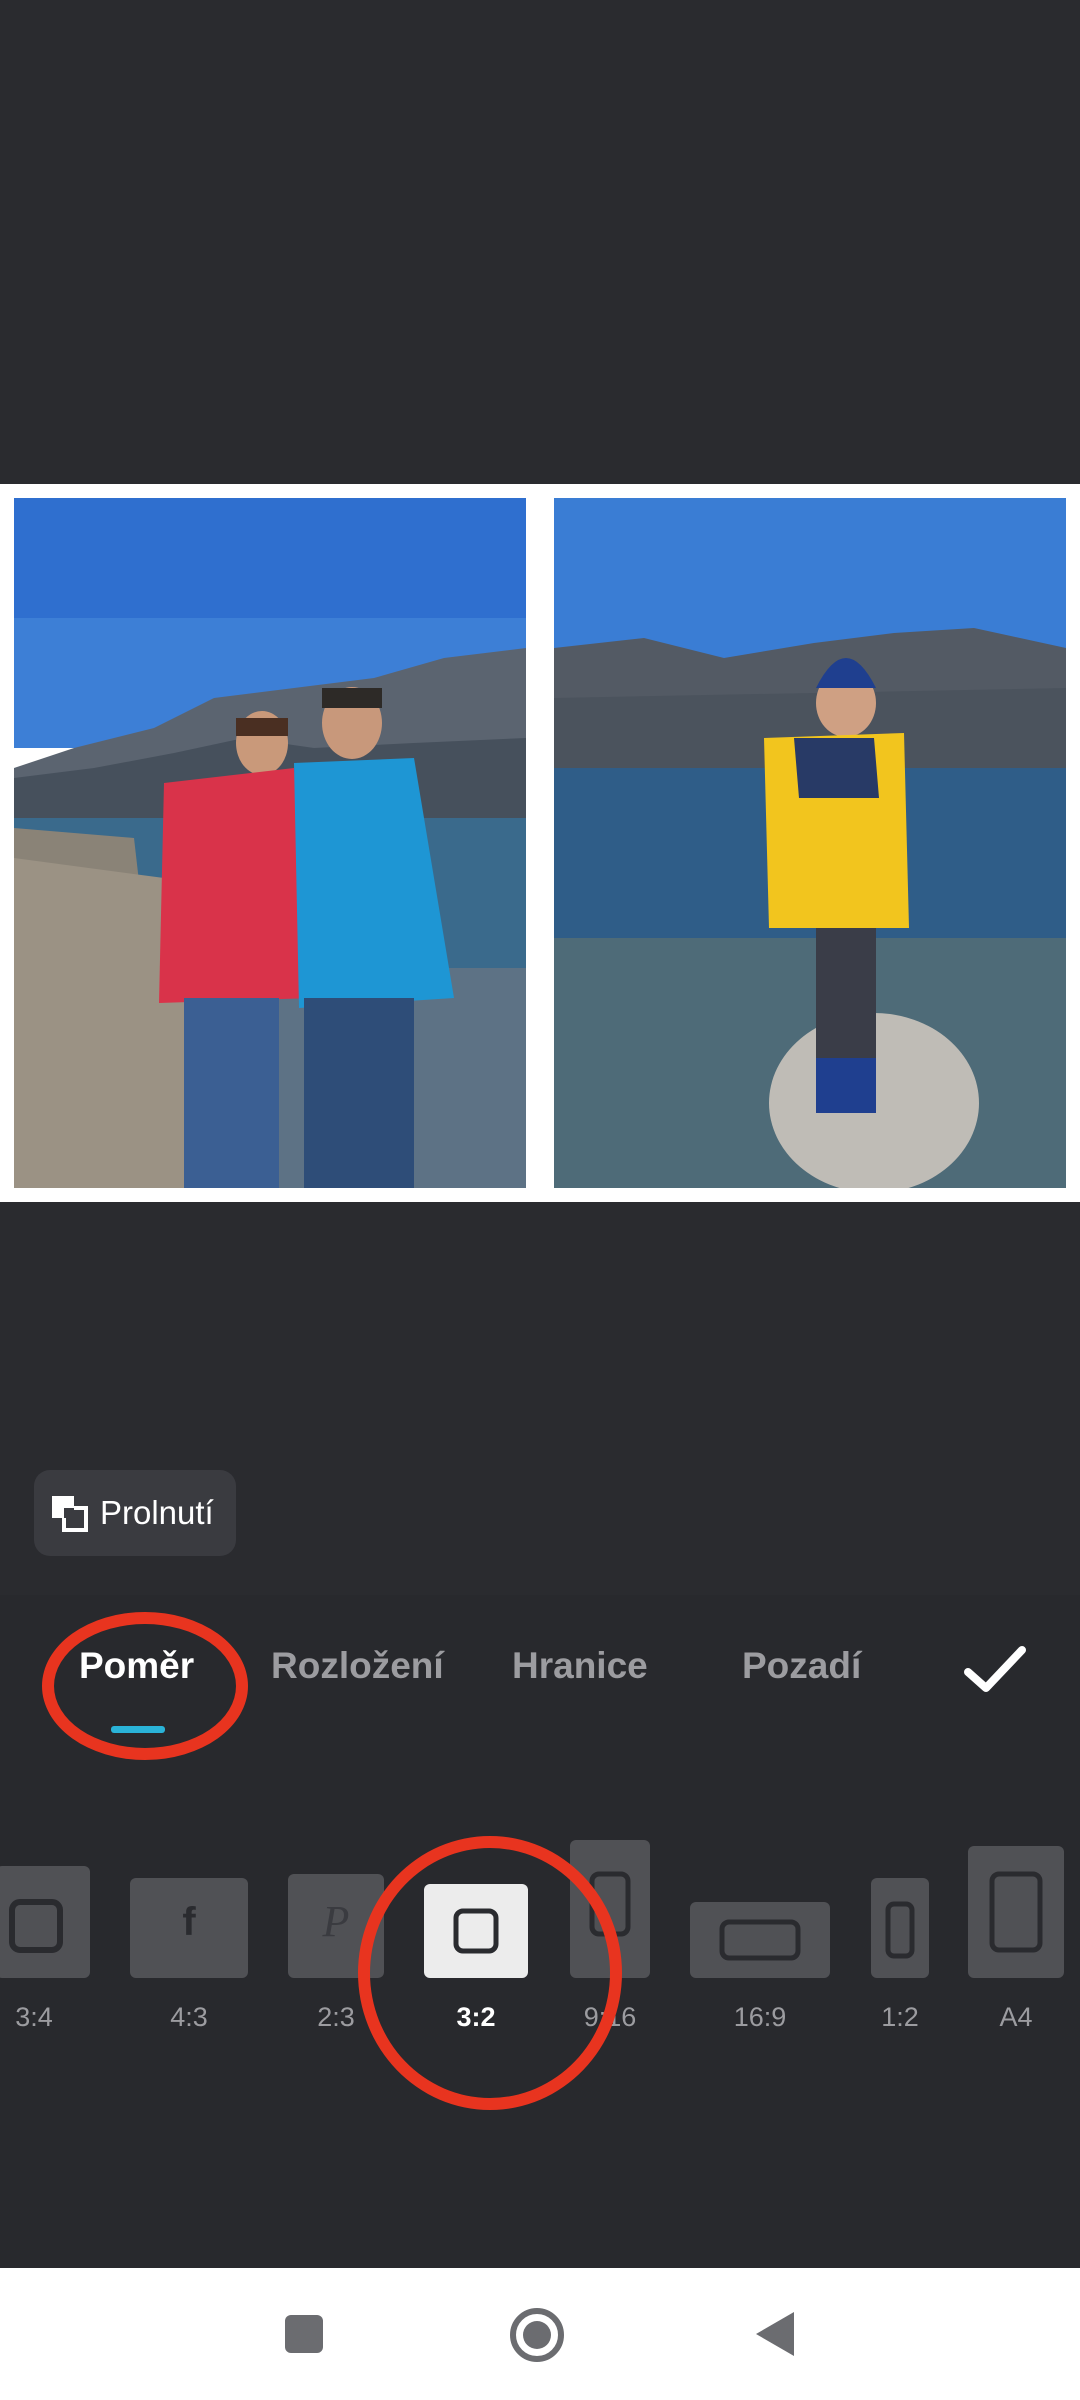  I want to click on annotation-circle-tab, so click(145, 1686).